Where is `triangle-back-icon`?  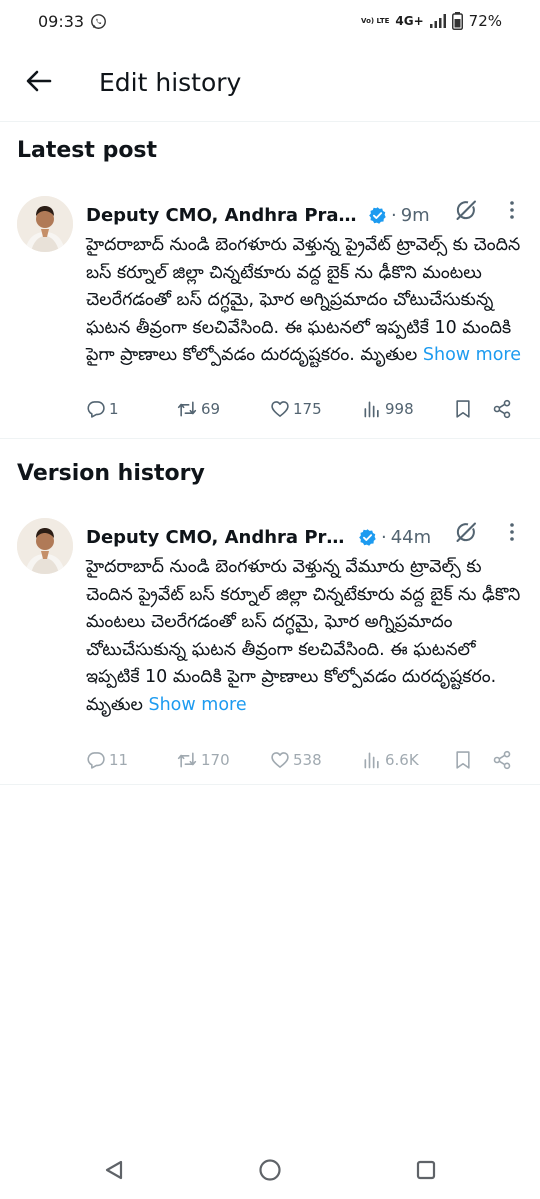 triangle-back-icon is located at coordinates (114, 1170).